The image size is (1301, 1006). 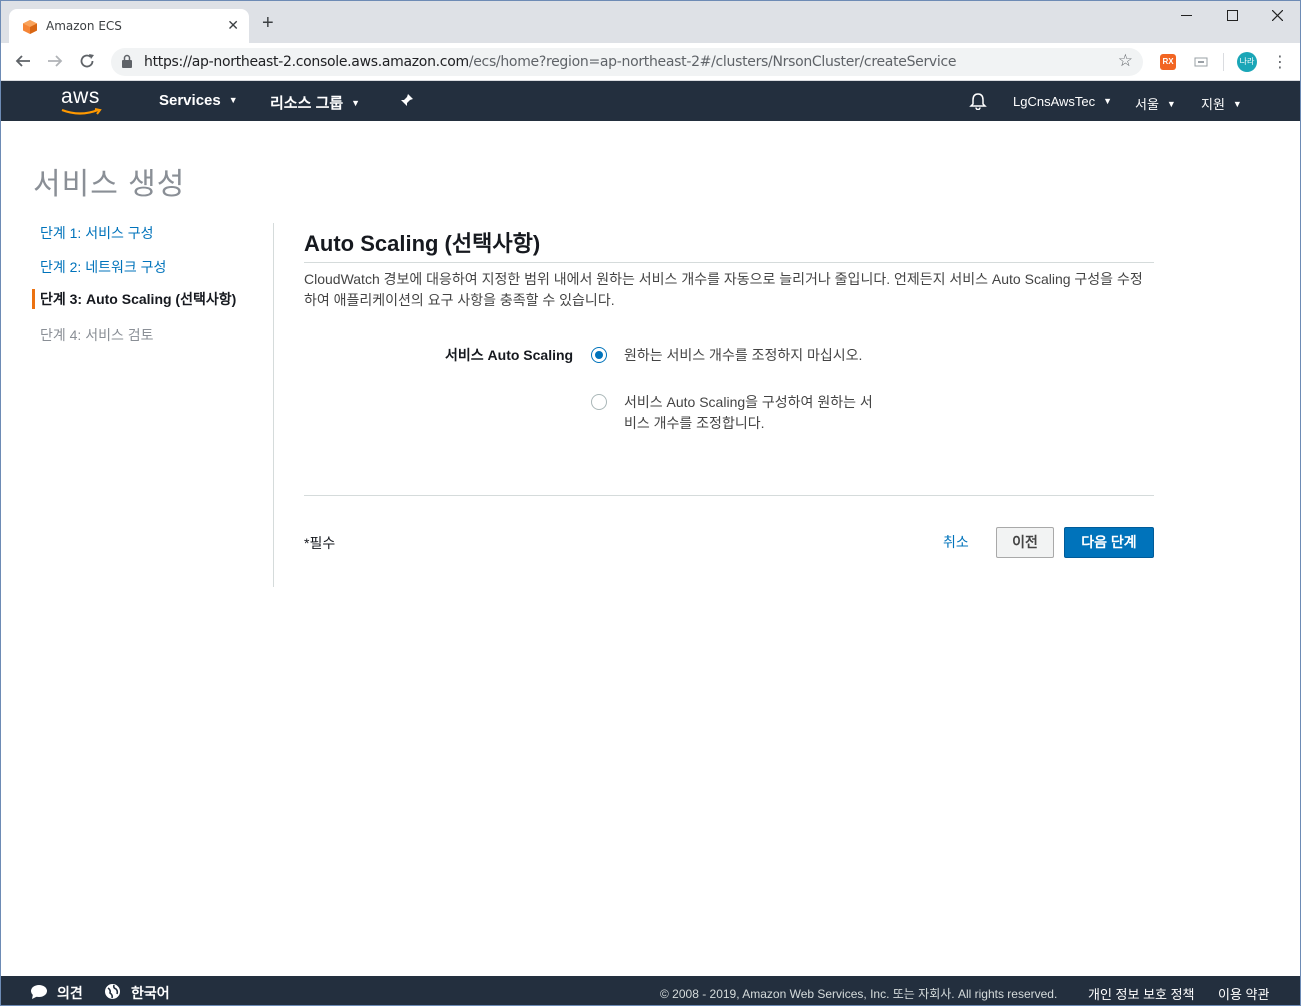 I want to click on notifications-bell-icon, so click(x=978, y=101).